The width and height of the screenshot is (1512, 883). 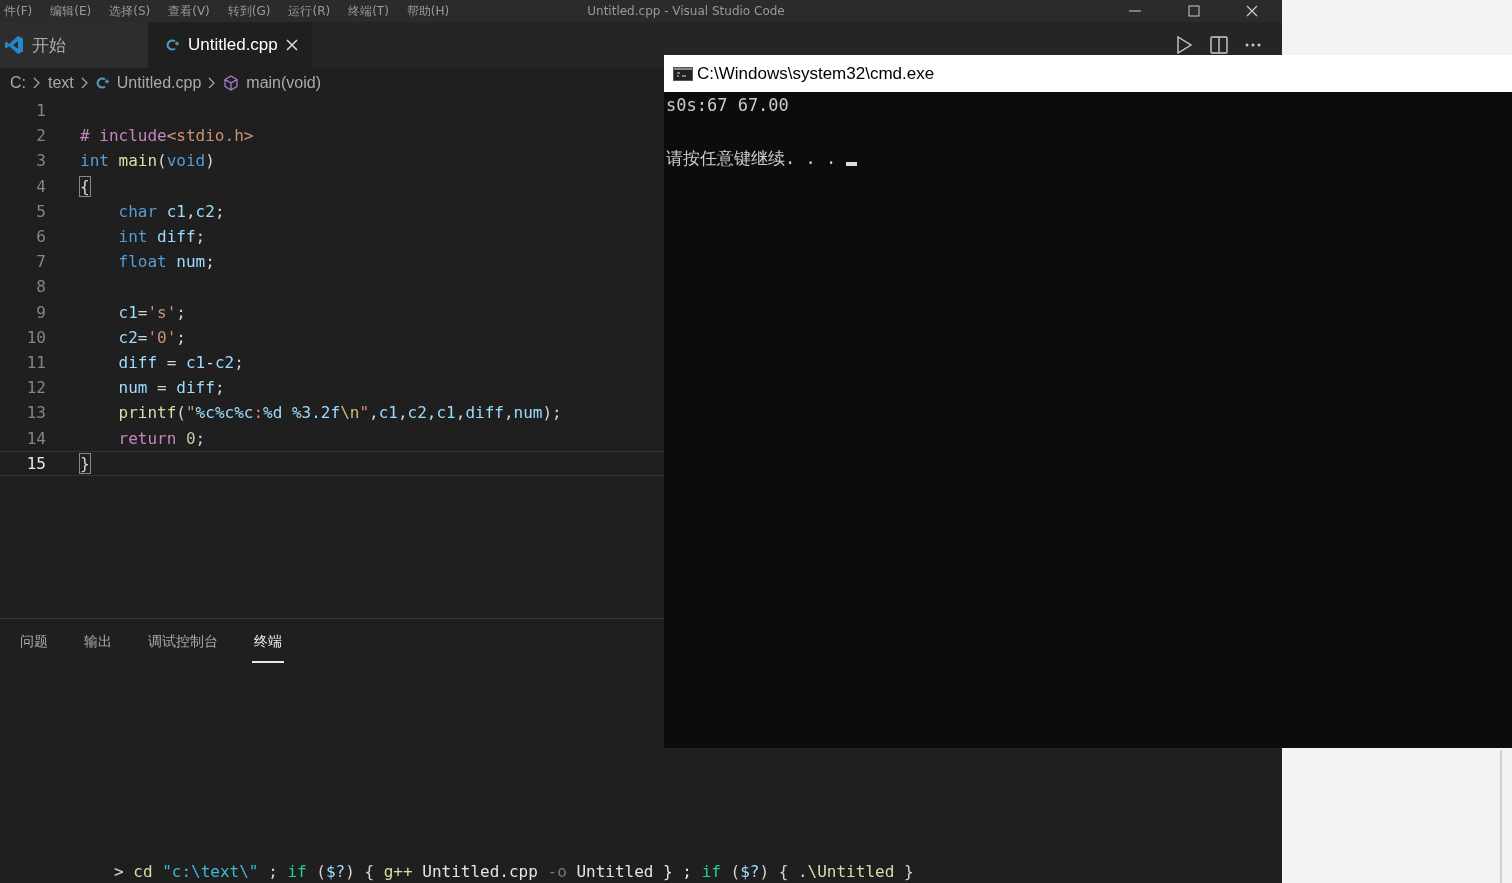 What do you see at coordinates (35, 337) in the screenshot?
I see `line-number: 10` at bounding box center [35, 337].